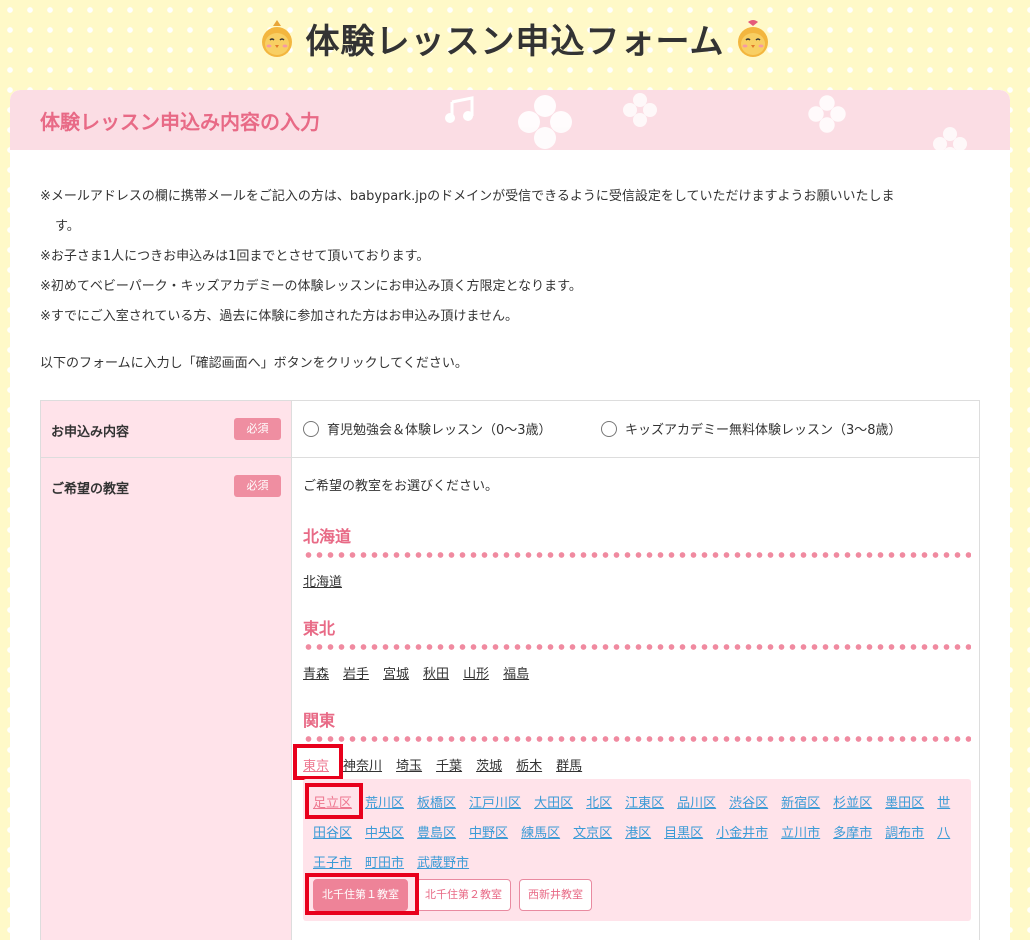 Image resolution: width=1030 pixels, height=940 pixels. What do you see at coordinates (235, 256) in the screenshot?
I see `notice-item: ※お子さま1人につきお申込みは1回までとさせて頂いております。` at bounding box center [235, 256].